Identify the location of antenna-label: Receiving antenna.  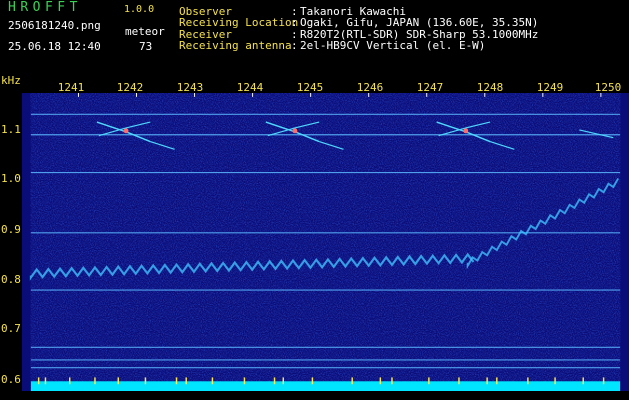
(235, 45).